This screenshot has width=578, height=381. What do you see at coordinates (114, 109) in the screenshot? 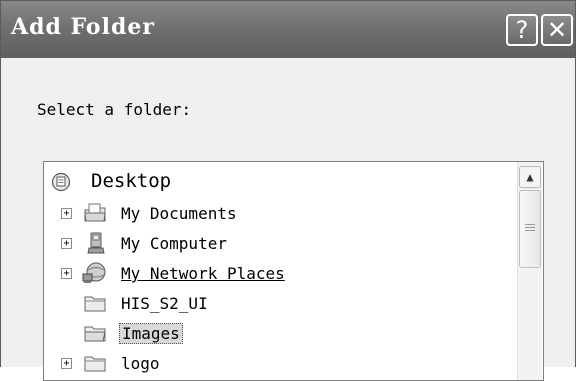
I see `select-folder-prompt: Select a folder:` at bounding box center [114, 109].